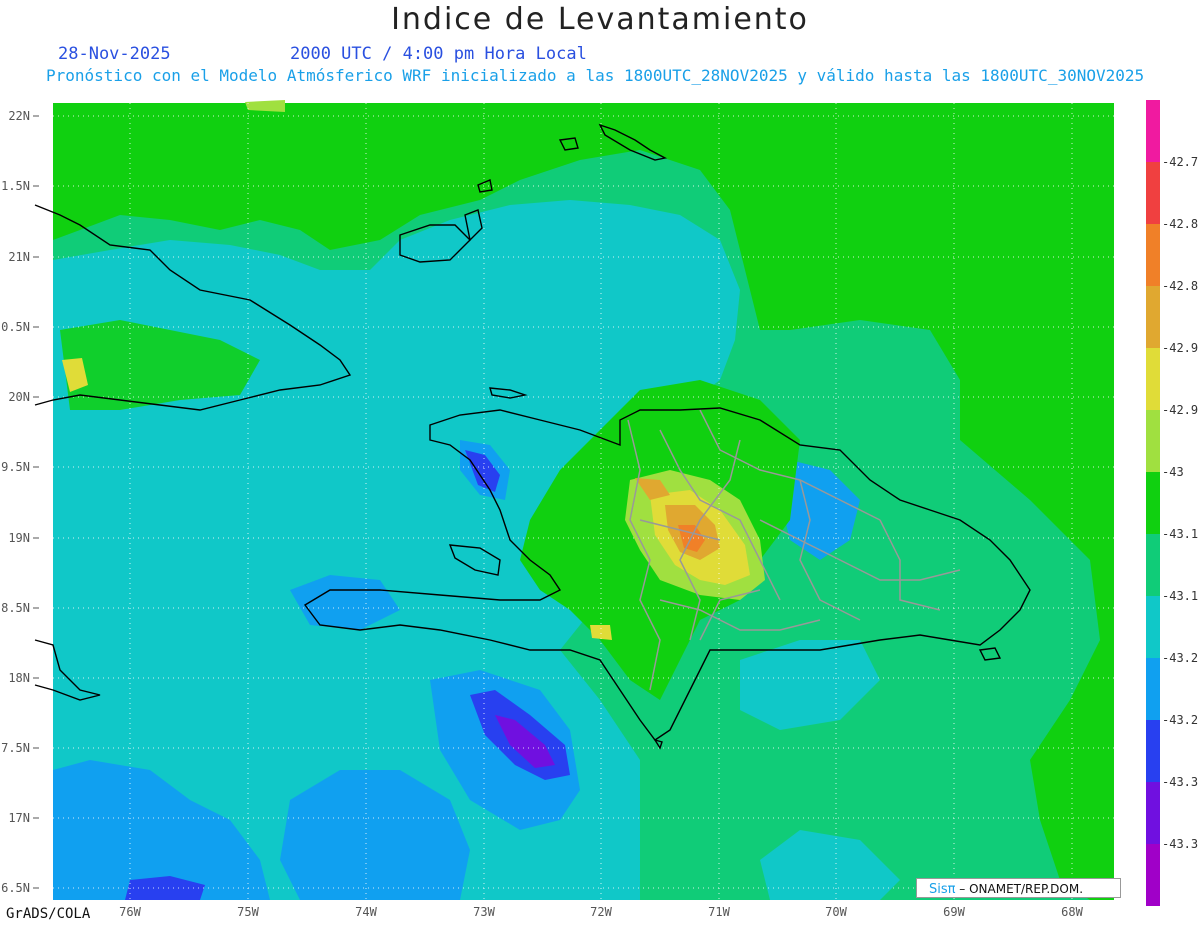  I want to click on lon-label: 72W, so click(601, 912).